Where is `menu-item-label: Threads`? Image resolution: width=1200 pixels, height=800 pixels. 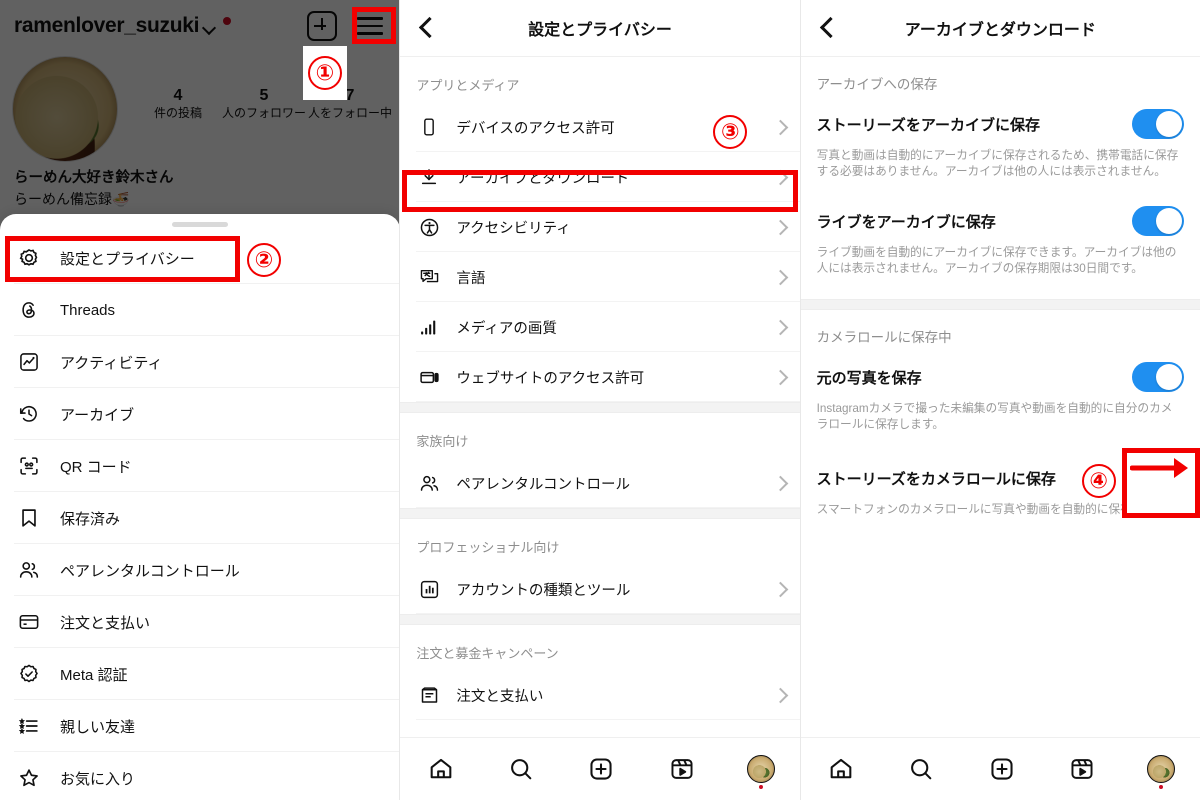 menu-item-label: Threads is located at coordinates (88, 310).